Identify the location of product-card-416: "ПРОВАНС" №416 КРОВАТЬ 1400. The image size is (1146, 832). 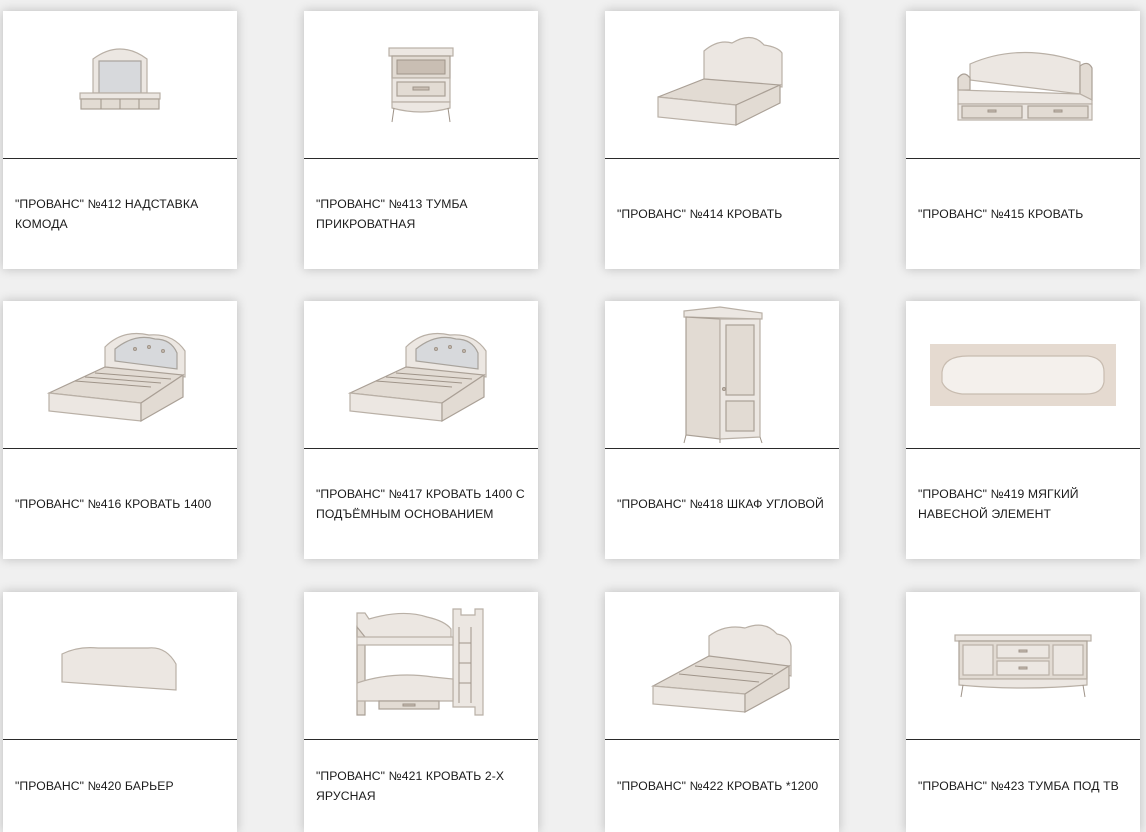
(120, 430).